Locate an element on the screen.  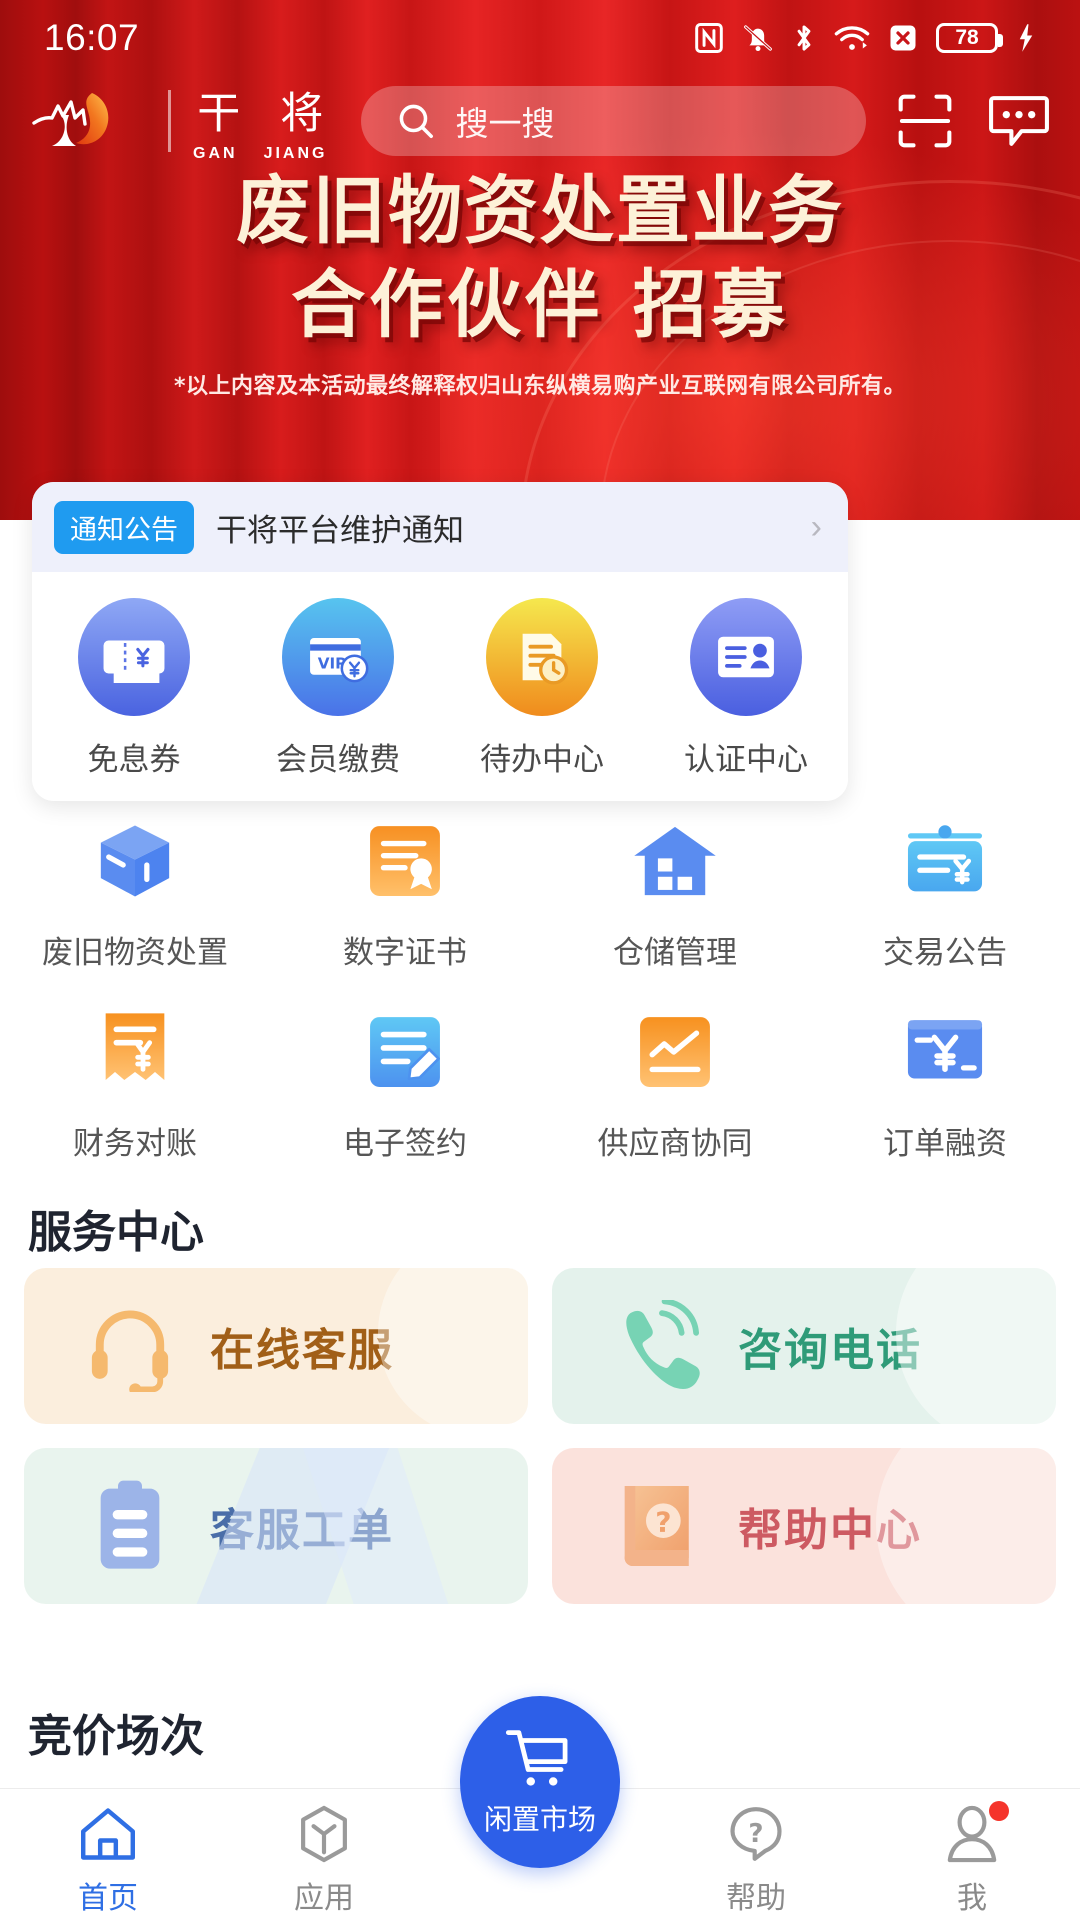
search-input: 搜一搜 is located at coordinates (613, 121).